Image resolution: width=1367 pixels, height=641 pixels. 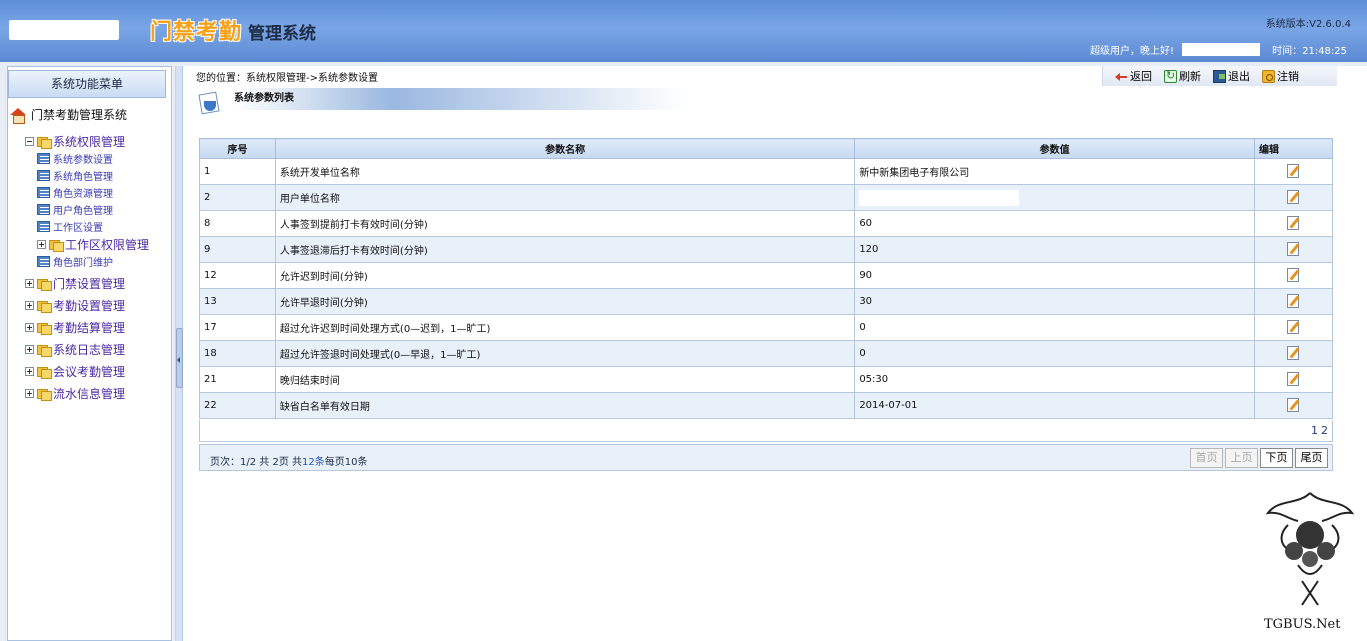 What do you see at coordinates (89, 350) in the screenshot?
I see `sidebar-group-label: 系统日志管理` at bounding box center [89, 350].